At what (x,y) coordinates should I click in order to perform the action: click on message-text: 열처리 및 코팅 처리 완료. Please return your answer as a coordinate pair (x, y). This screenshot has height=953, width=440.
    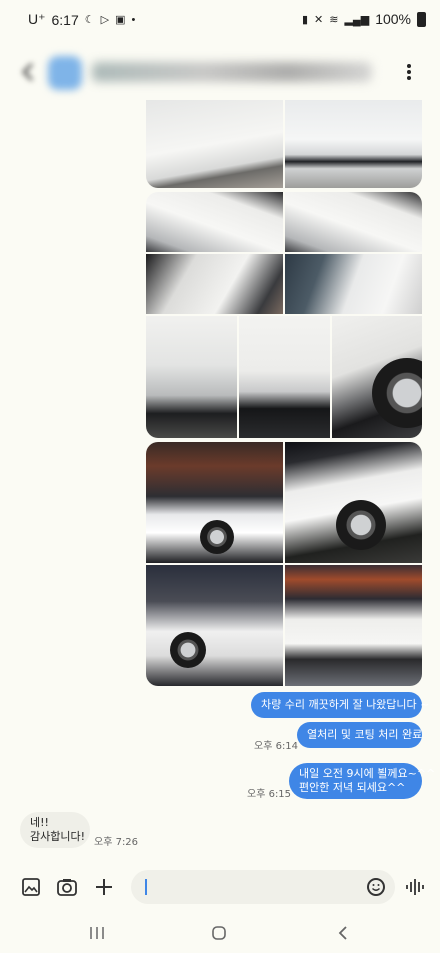
    Looking at the image, I should click on (365, 734).